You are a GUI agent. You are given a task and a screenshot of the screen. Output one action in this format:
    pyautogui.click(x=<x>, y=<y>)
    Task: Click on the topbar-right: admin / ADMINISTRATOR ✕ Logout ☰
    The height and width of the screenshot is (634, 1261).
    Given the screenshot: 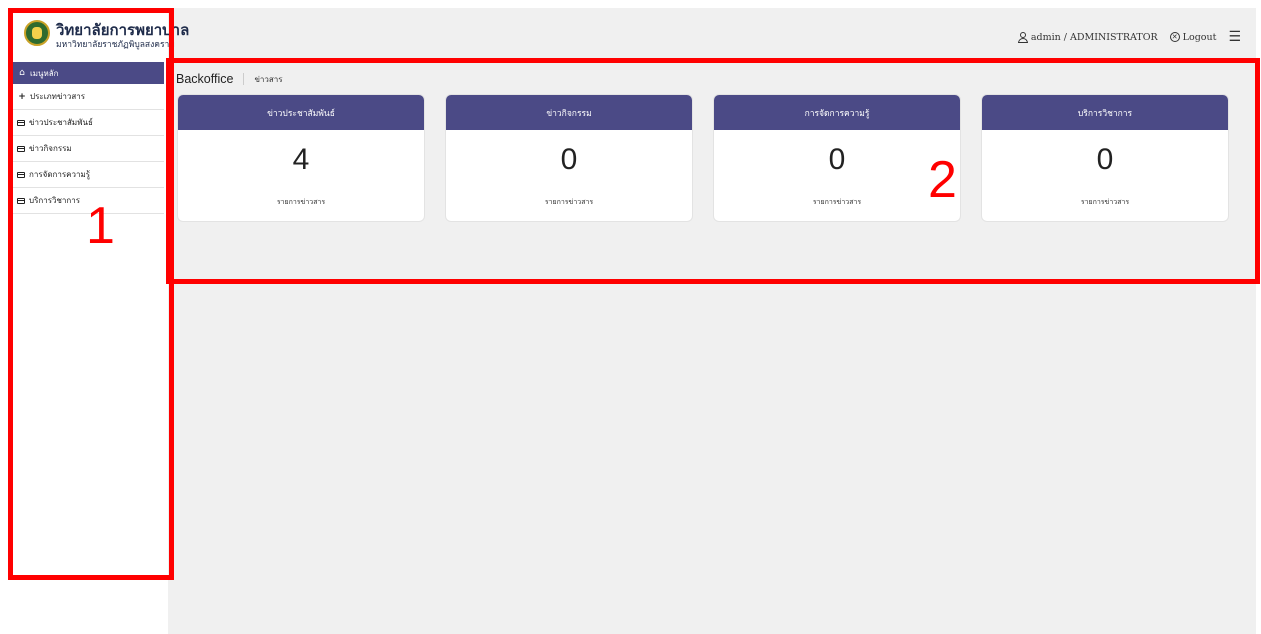 What is the action you would take?
    pyautogui.click(x=1123, y=37)
    